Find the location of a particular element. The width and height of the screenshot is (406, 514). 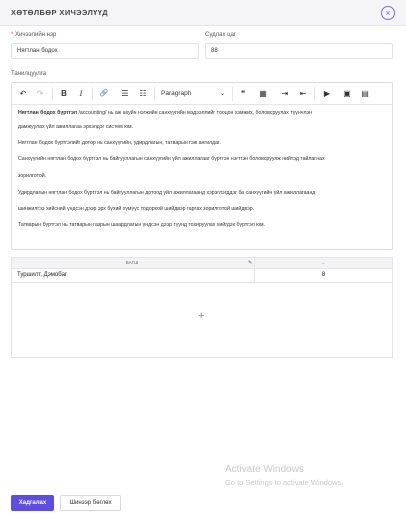

outdent-icon: ⇤ is located at coordinates (303, 94).